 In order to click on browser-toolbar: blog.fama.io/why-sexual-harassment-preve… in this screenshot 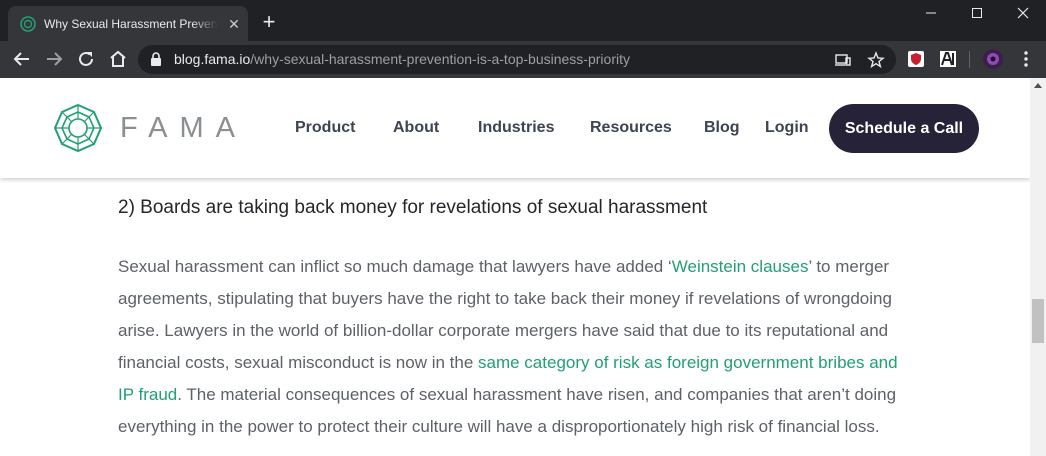, I will do `click(523, 59)`.